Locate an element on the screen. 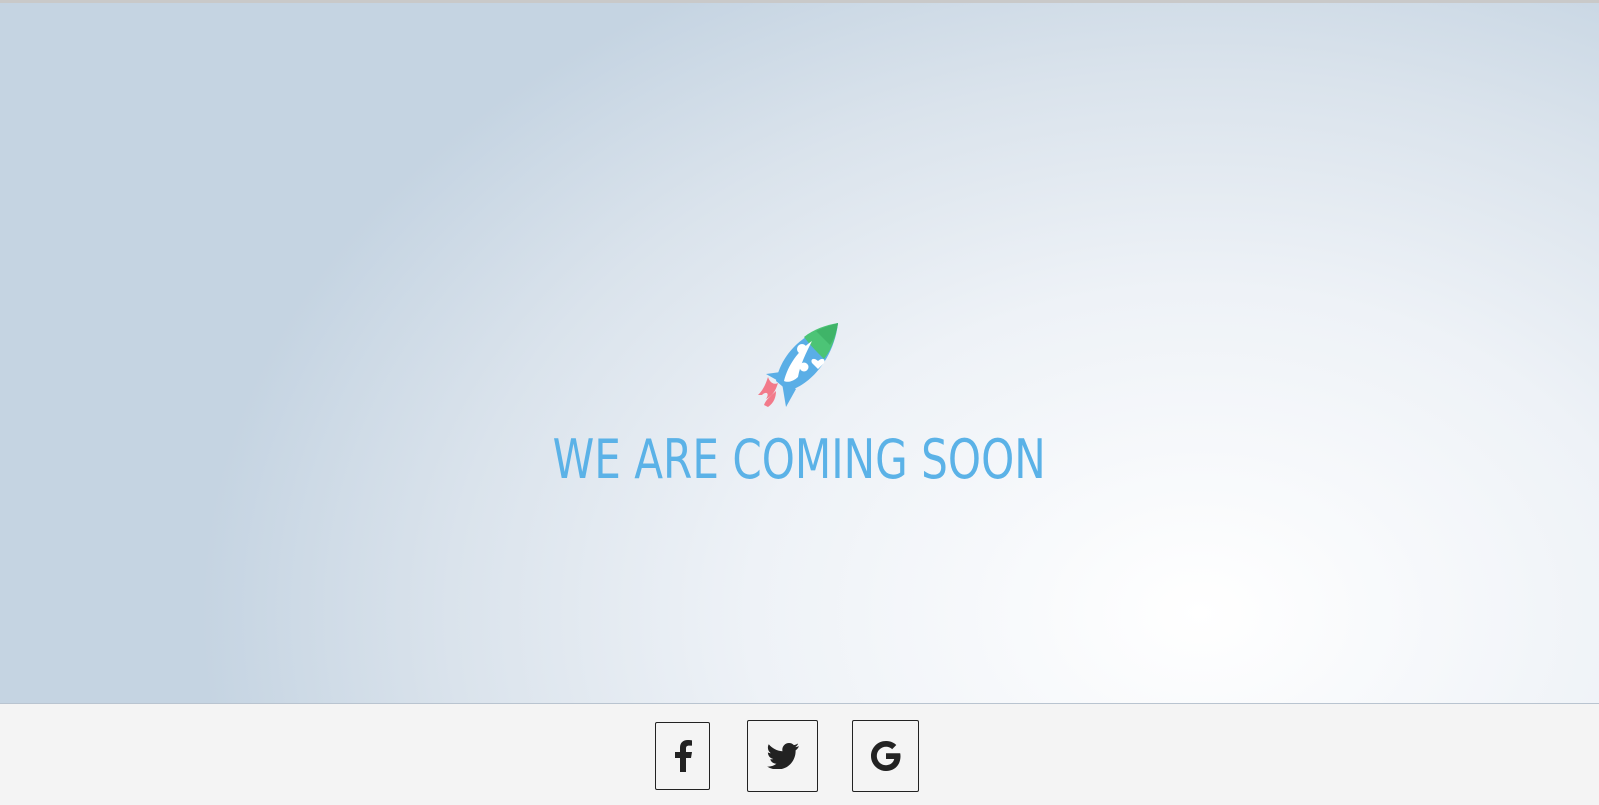 This screenshot has width=1599, height=805. twitter-icon is located at coordinates (782, 756).